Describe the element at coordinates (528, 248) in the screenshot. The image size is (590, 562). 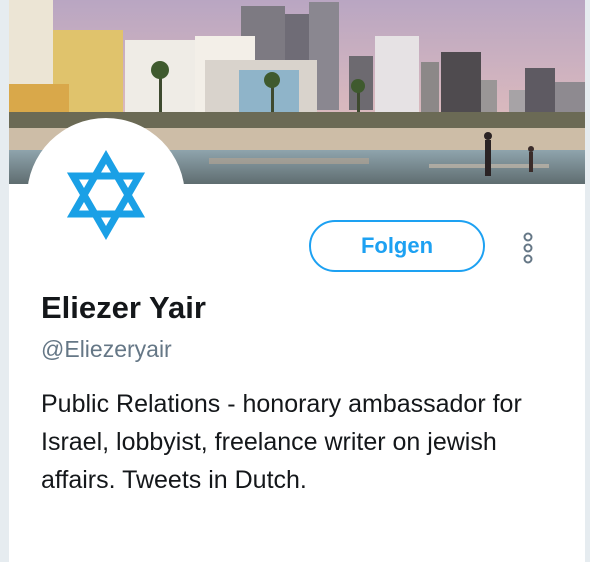
I see `more-options-button` at that location.